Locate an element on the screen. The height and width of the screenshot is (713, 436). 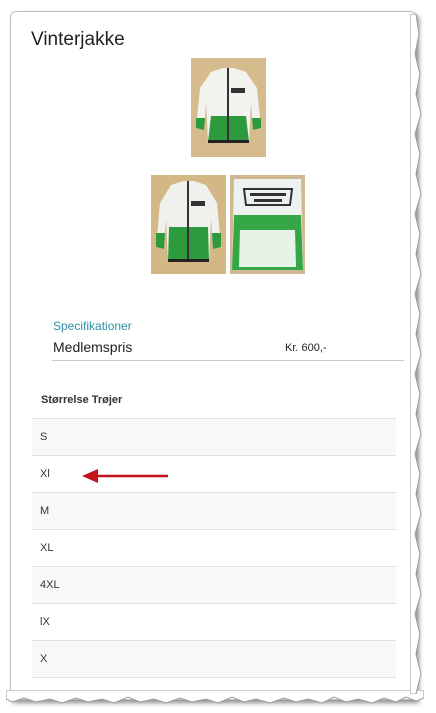
torn-edge-bottom is located at coordinates (215, 697).